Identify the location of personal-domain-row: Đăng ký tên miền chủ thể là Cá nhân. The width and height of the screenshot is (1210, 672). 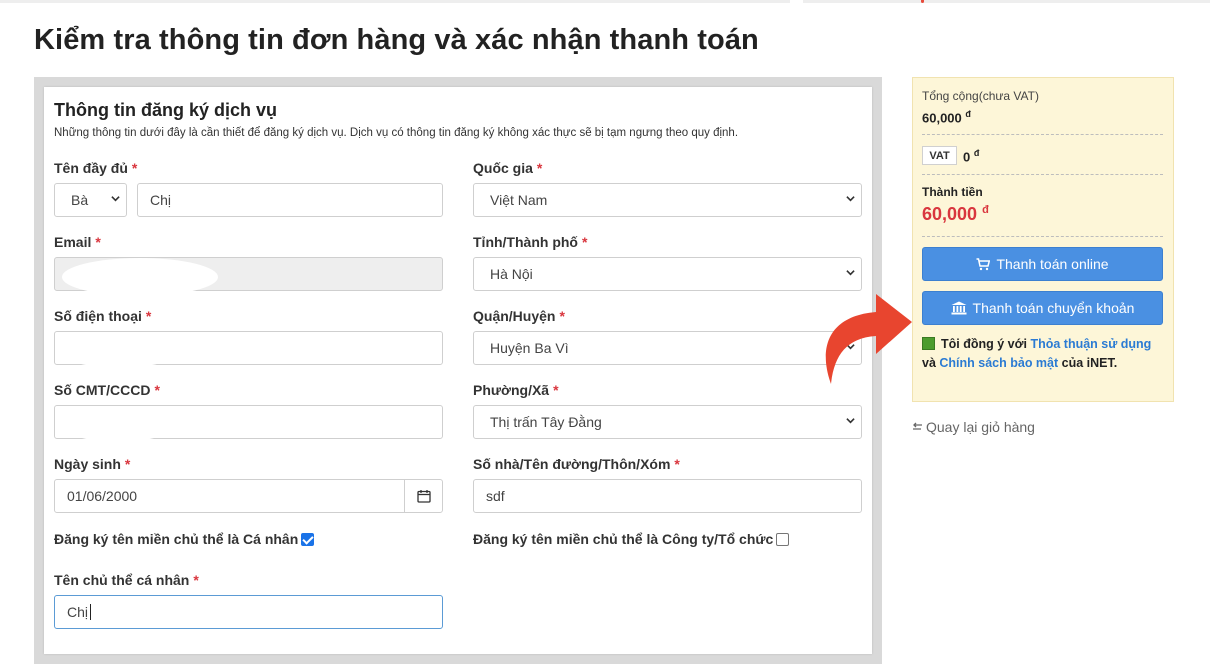
(184, 539).